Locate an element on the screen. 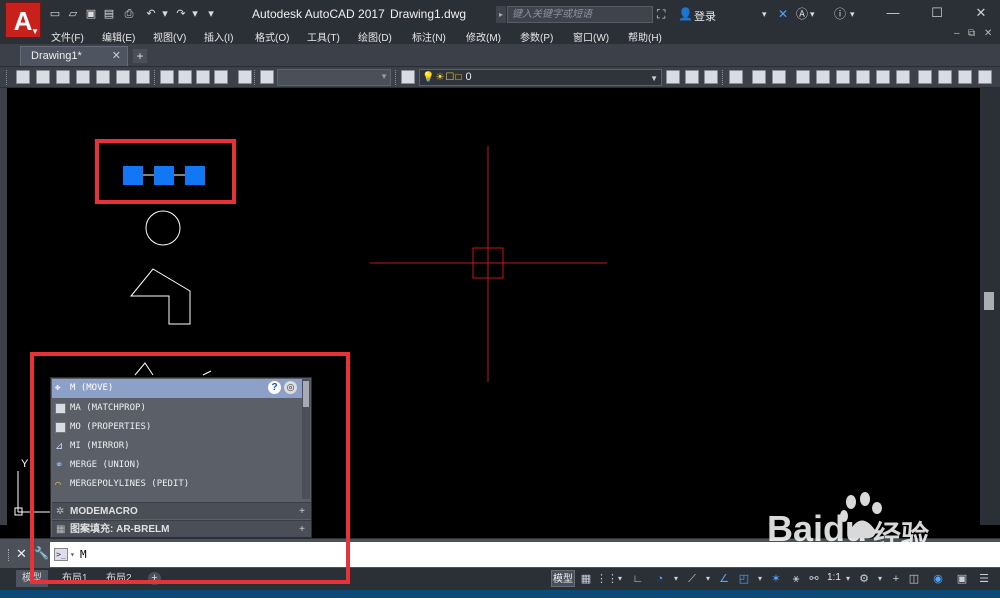 This screenshot has width=1000, height=598. redo-dropdown-icon: ▾ is located at coordinates (195, 14).